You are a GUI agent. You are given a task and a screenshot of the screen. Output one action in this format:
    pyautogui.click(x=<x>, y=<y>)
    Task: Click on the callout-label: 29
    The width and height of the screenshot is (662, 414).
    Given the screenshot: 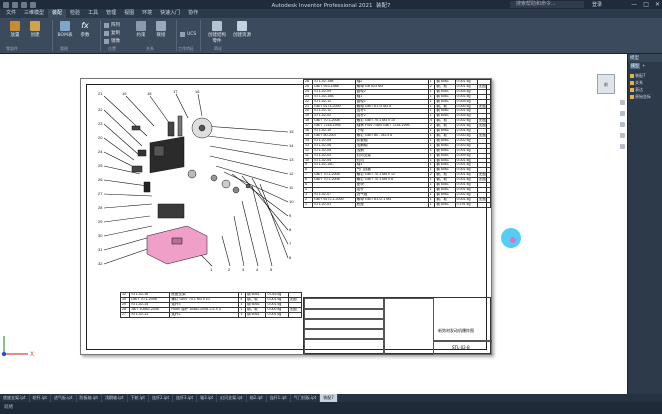 What is the action you would take?
    pyautogui.click(x=100, y=221)
    